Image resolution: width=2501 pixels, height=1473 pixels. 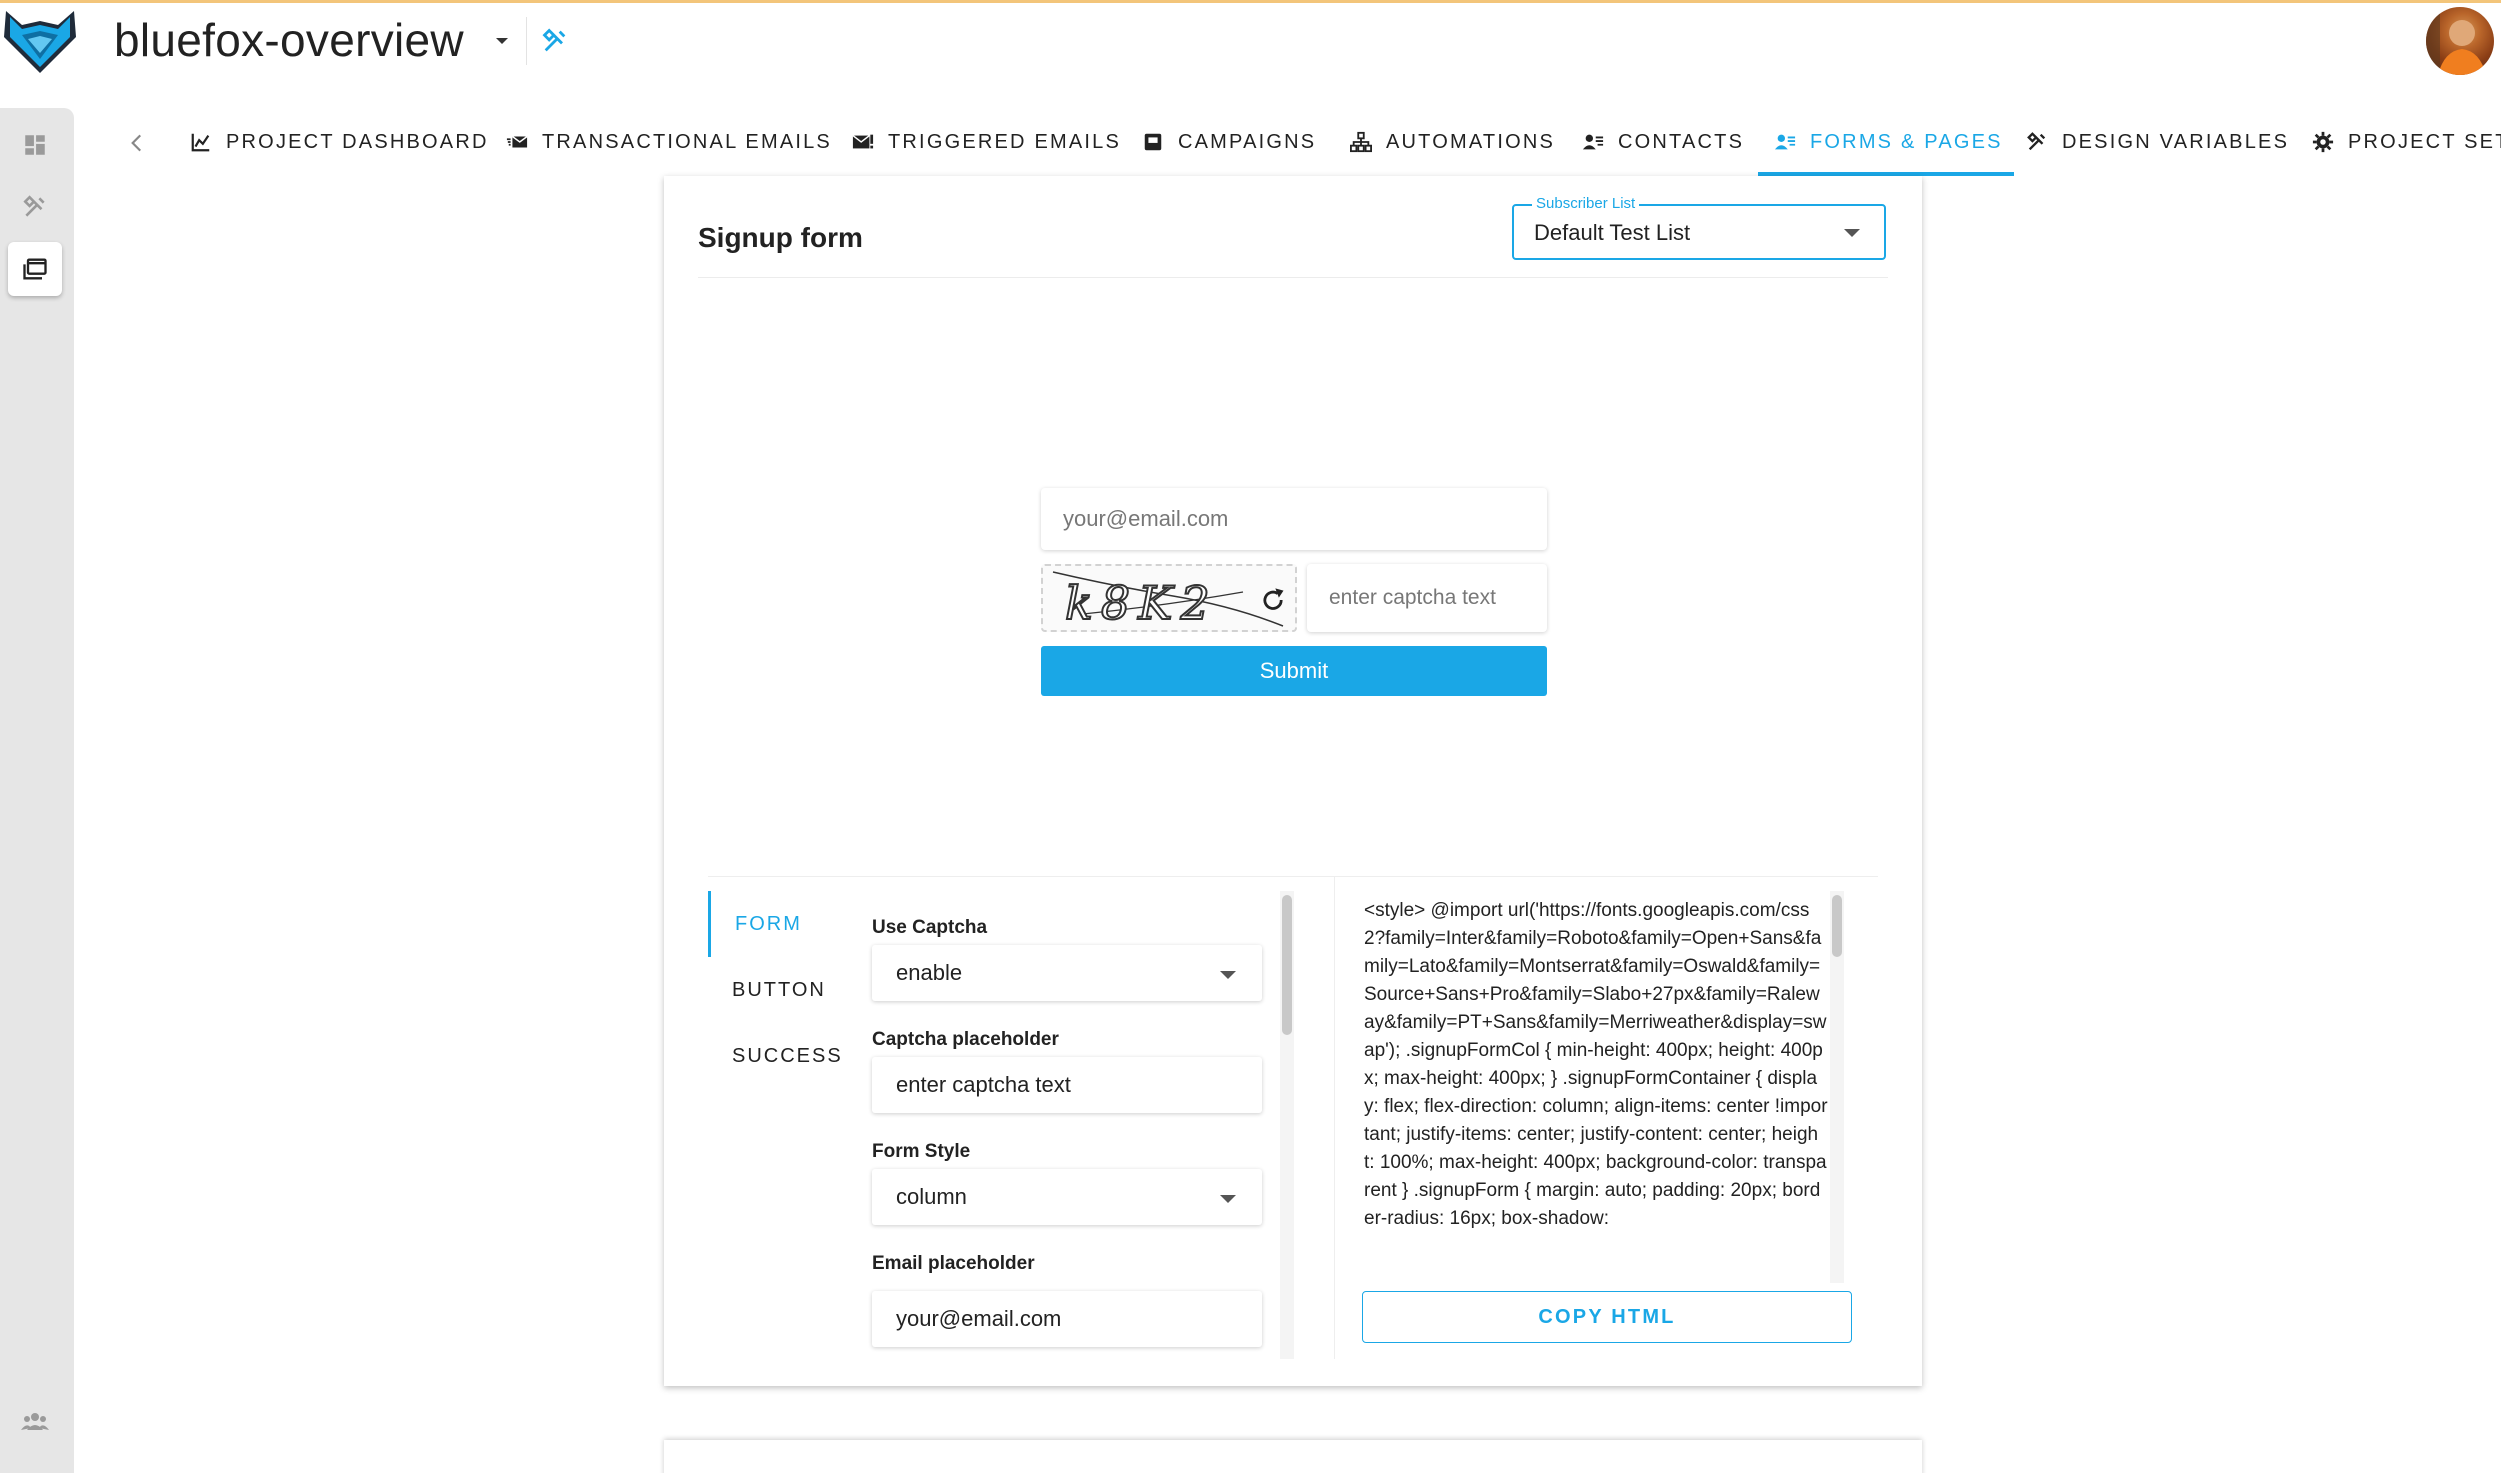 I want to click on captcha-placeholder-label: Captcha placeholder, so click(x=965, y=1039).